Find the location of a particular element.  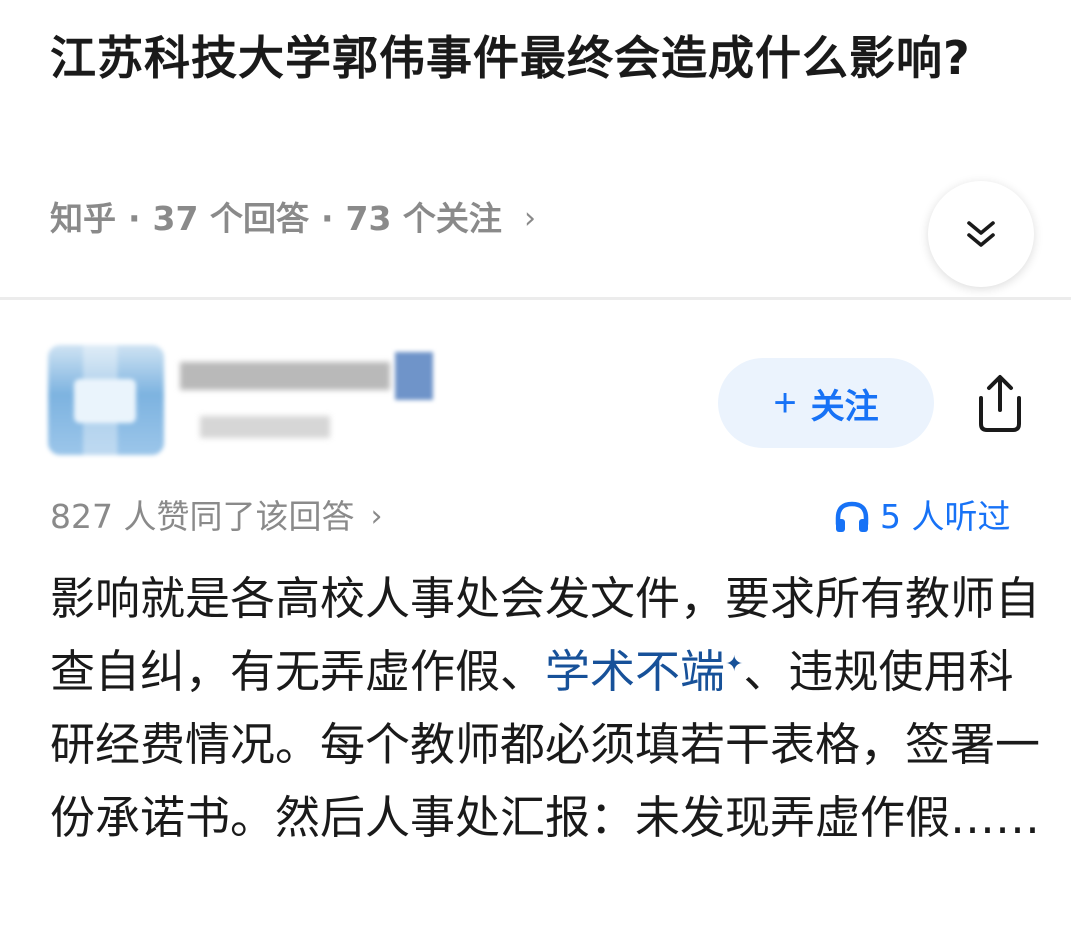

section-divider is located at coordinates (535, 298).